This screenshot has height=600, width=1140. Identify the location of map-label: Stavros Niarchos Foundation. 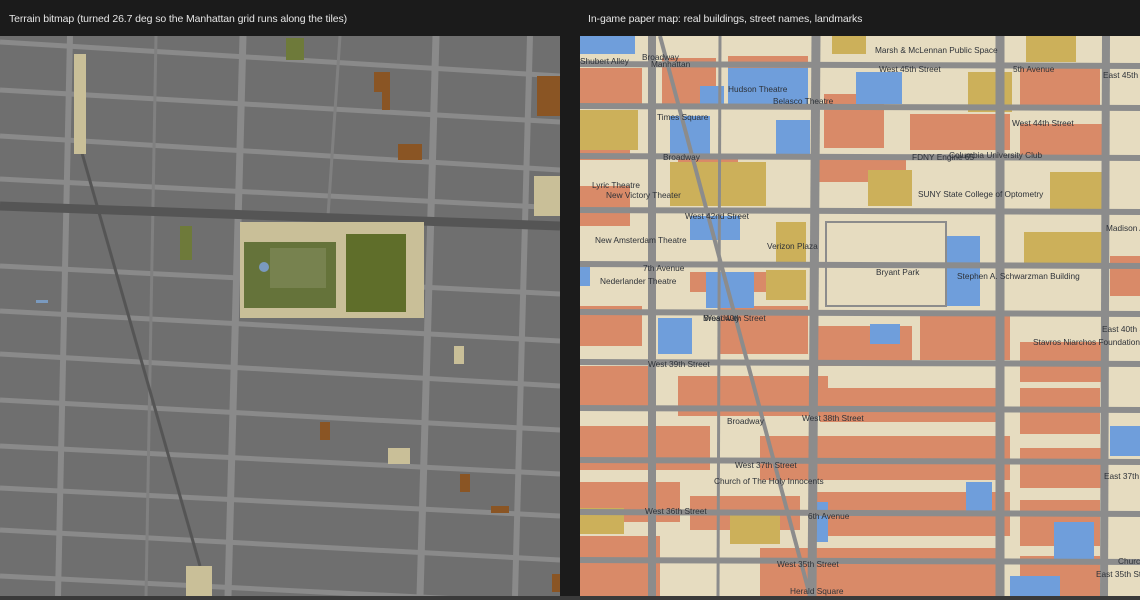
(1086, 342).